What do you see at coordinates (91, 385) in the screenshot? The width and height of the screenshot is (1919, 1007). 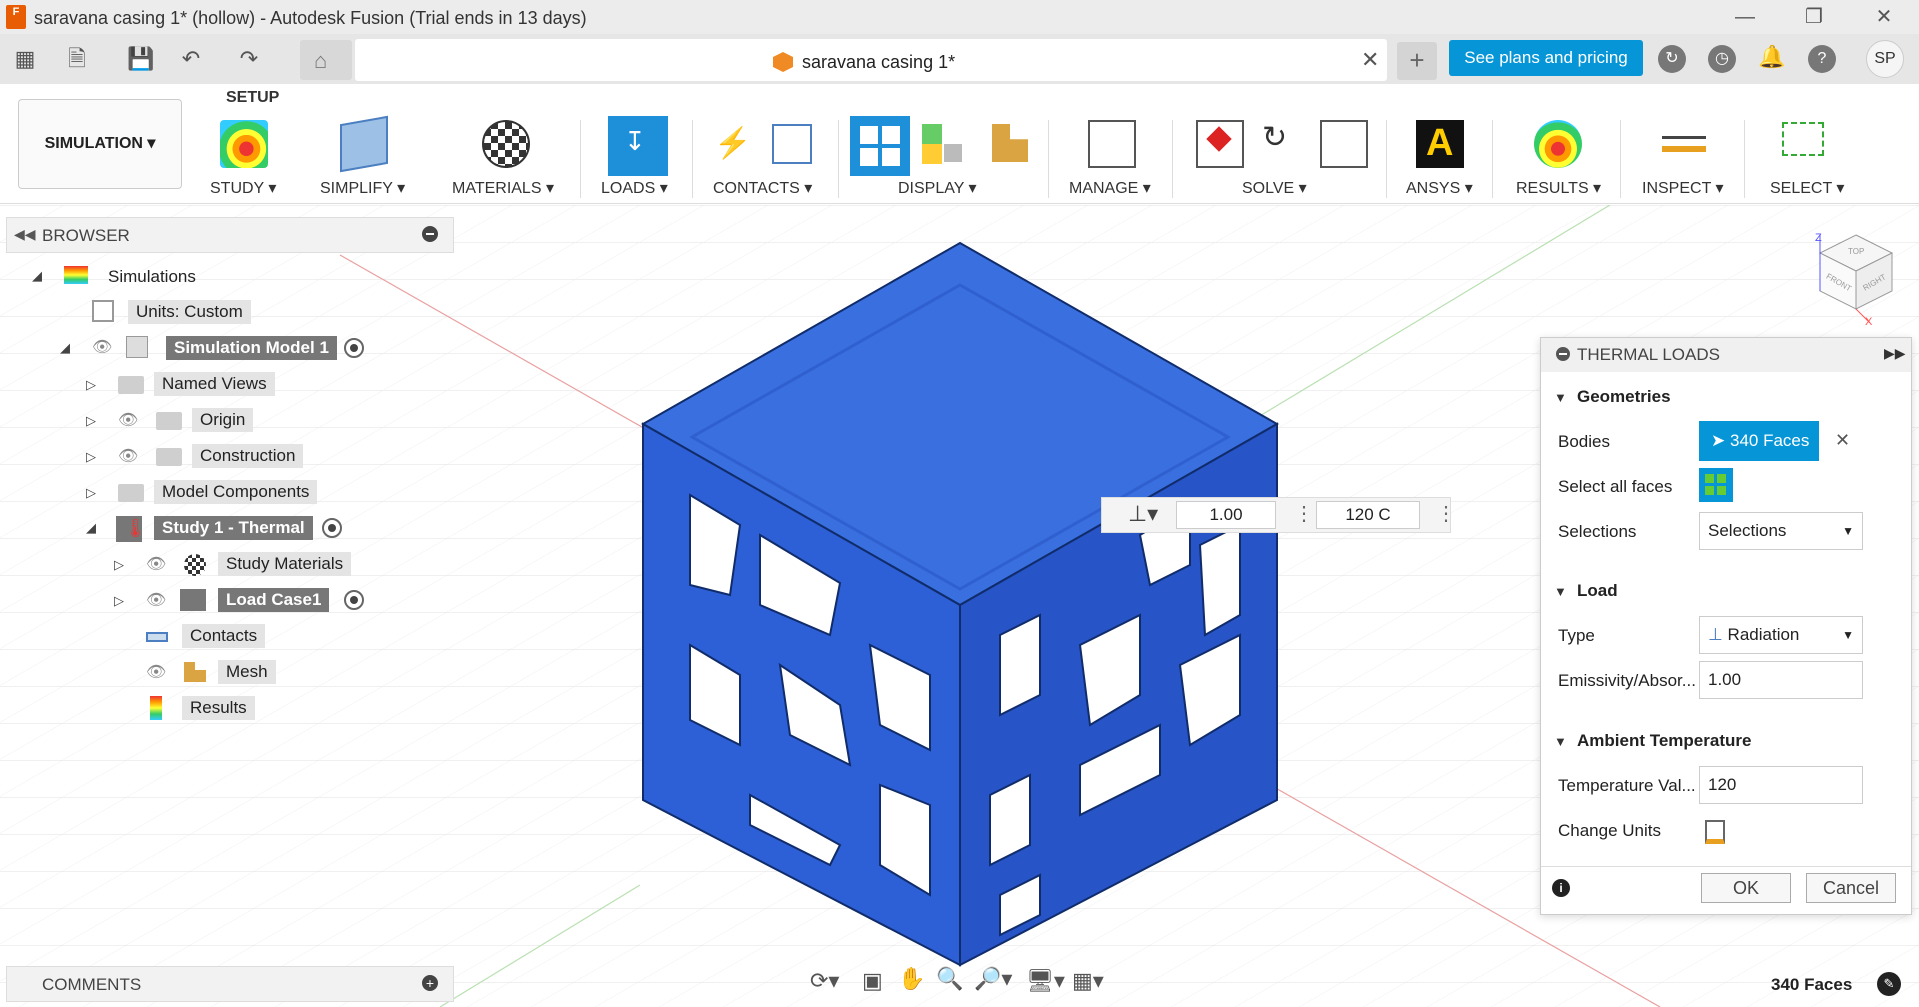 I see `expand-named-views-icon: ▷` at bounding box center [91, 385].